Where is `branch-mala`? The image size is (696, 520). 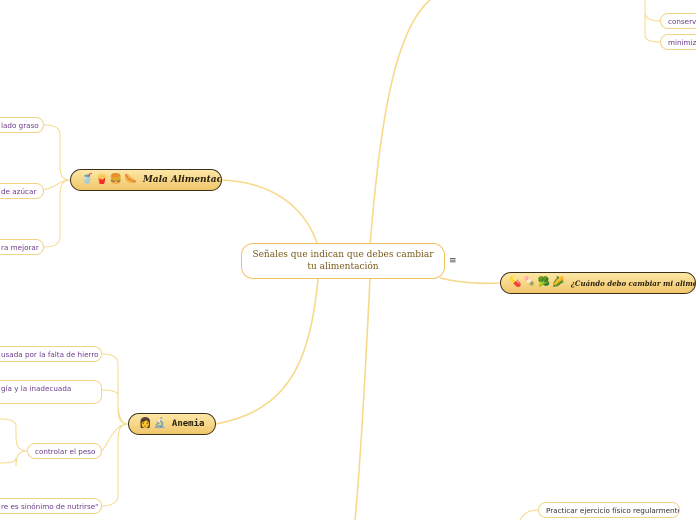 branch-mala is located at coordinates (270, 213).